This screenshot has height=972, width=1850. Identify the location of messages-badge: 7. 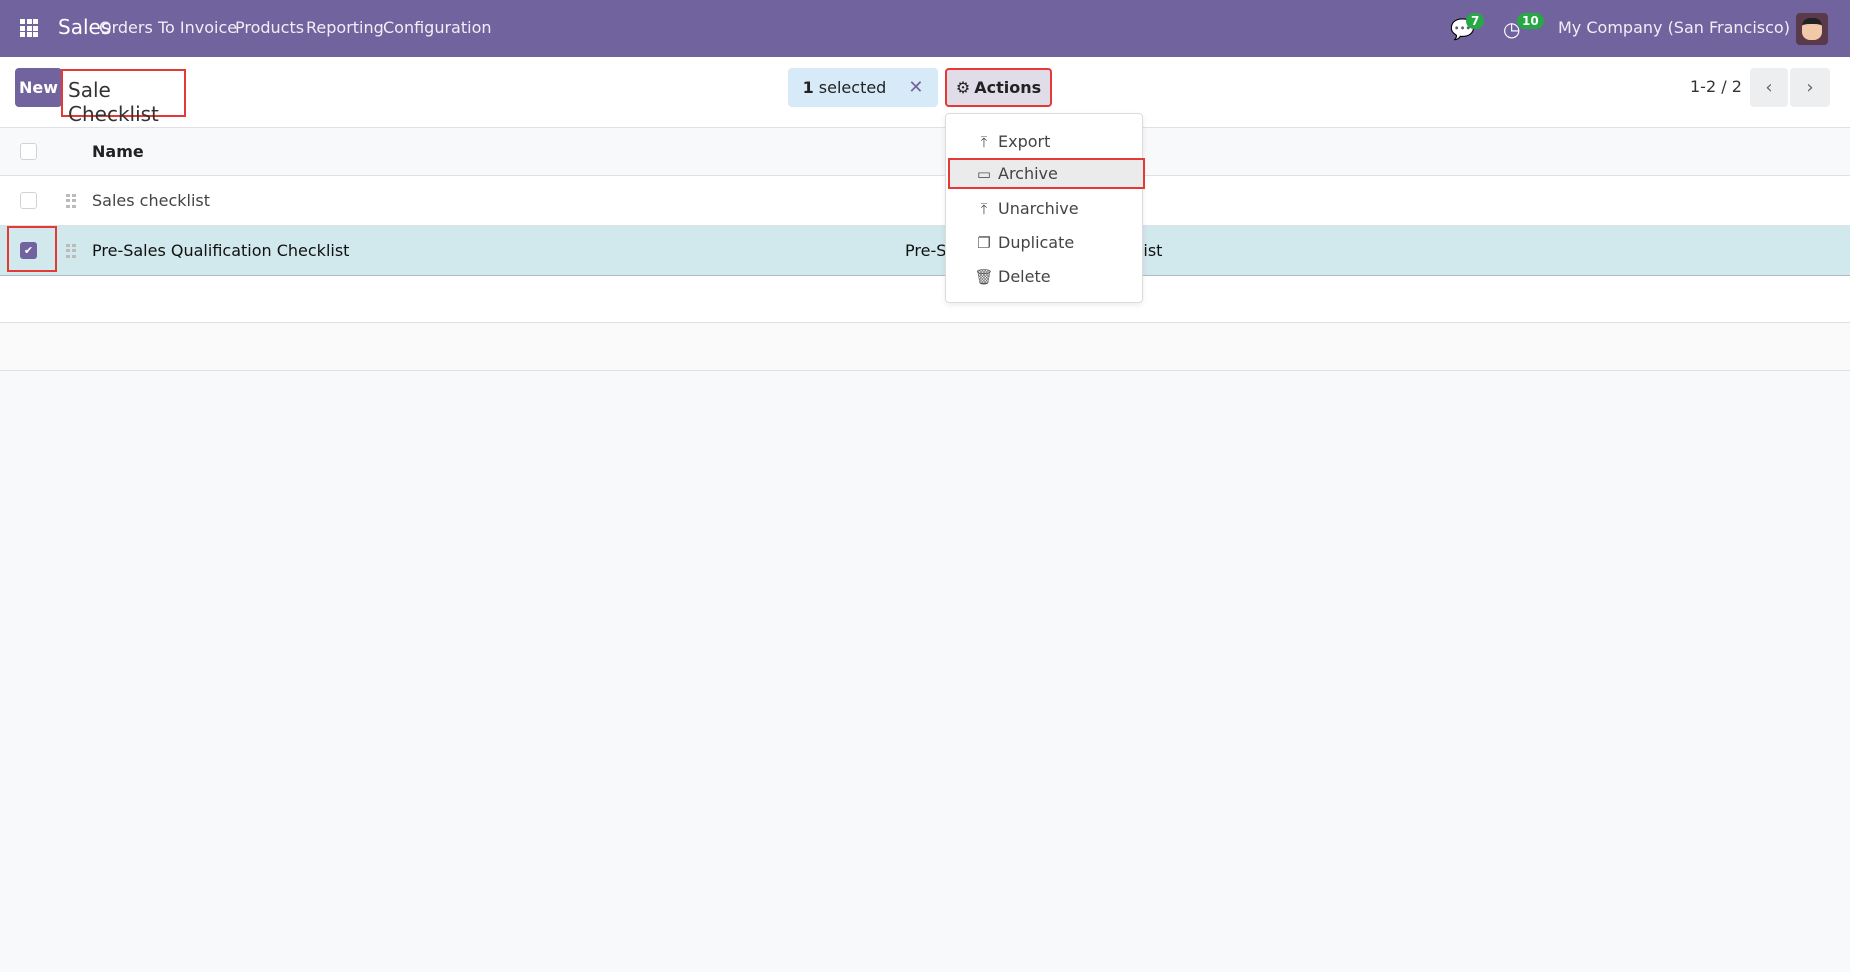
(1475, 21).